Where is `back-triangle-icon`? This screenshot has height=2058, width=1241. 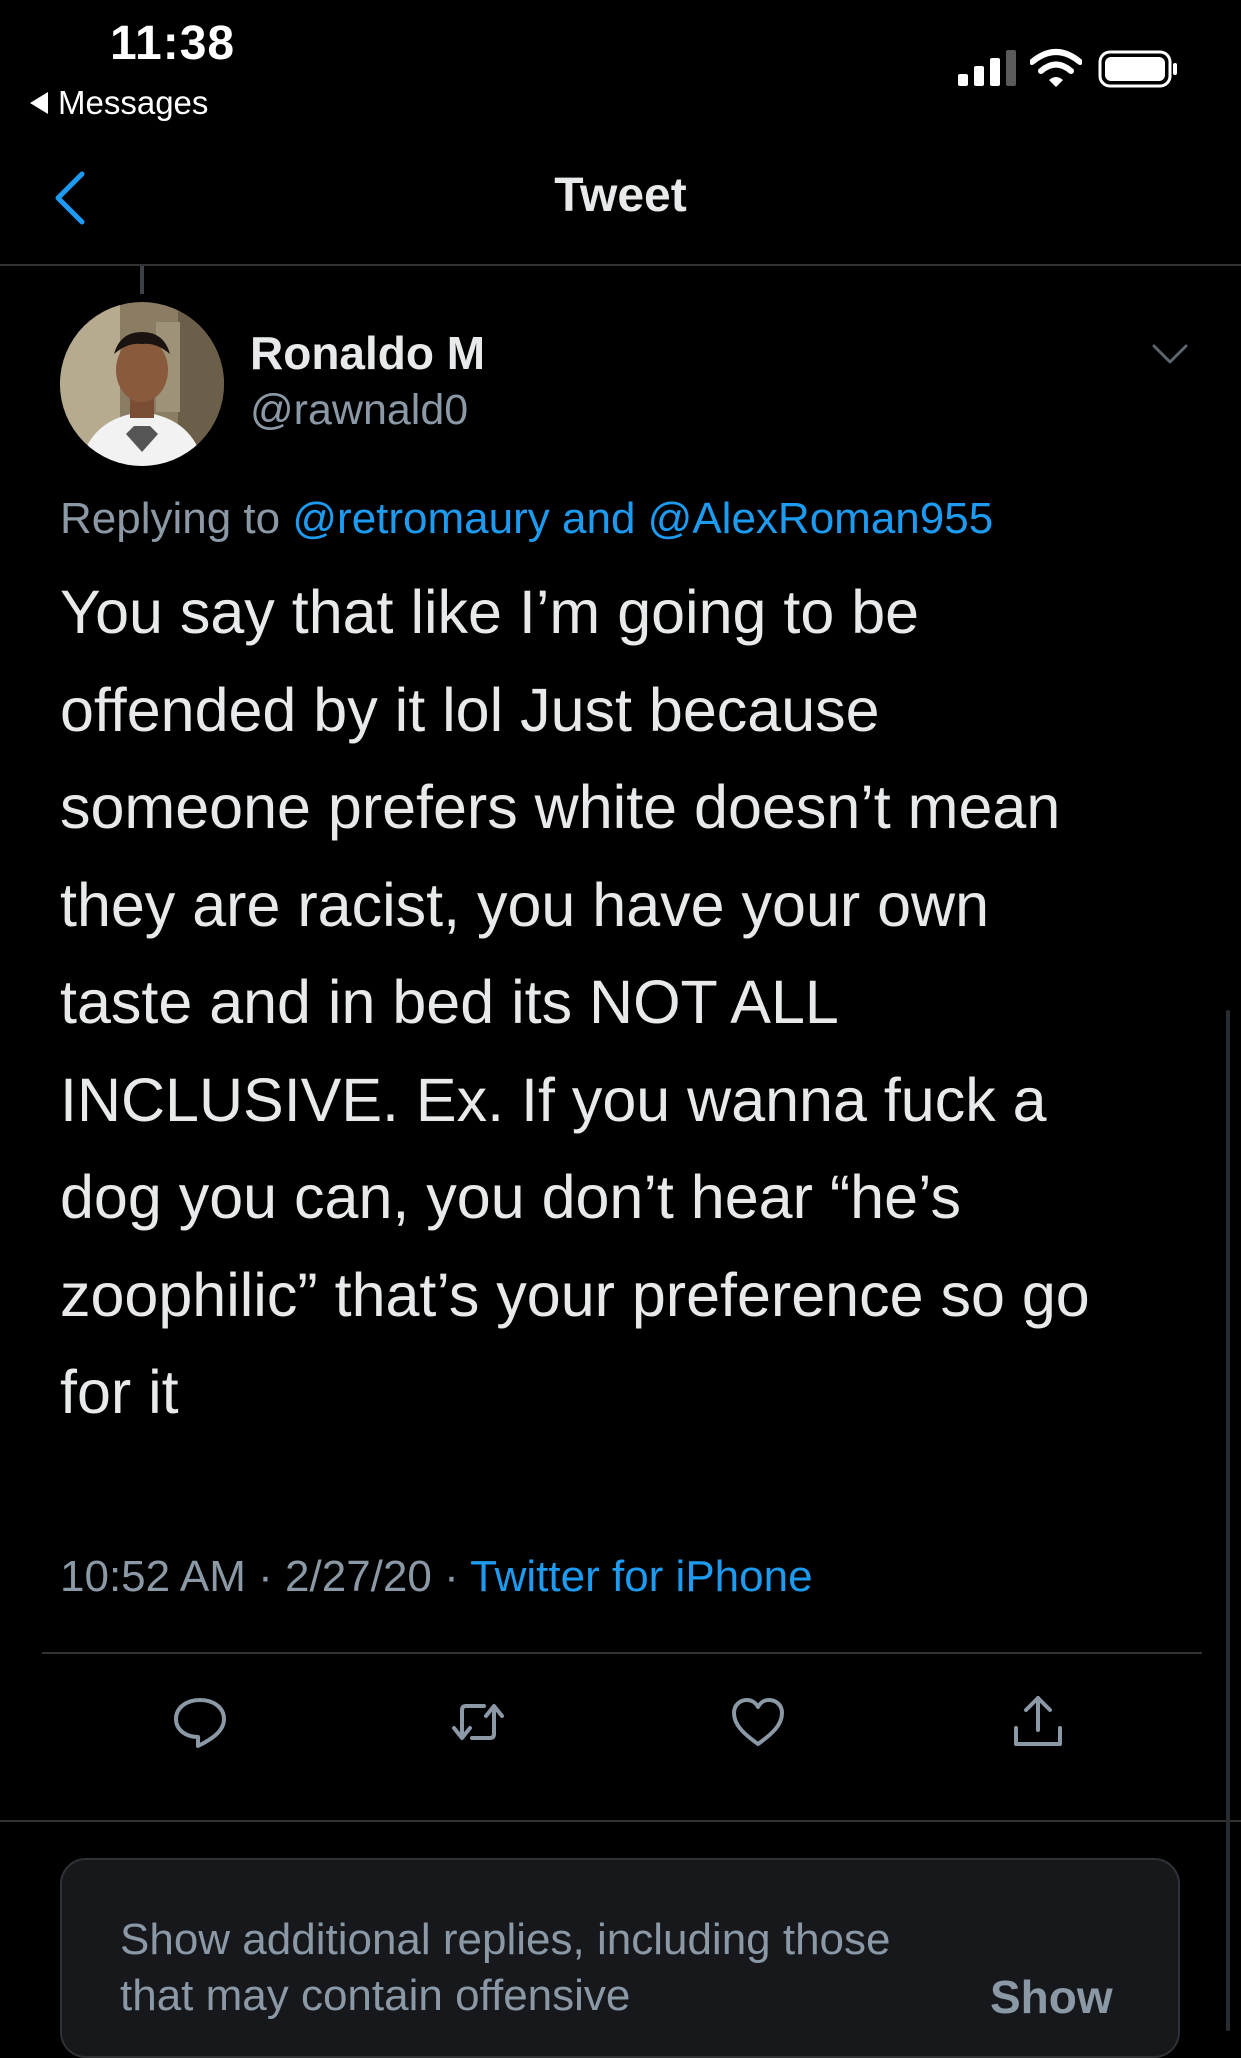
back-triangle-icon is located at coordinates (39, 103).